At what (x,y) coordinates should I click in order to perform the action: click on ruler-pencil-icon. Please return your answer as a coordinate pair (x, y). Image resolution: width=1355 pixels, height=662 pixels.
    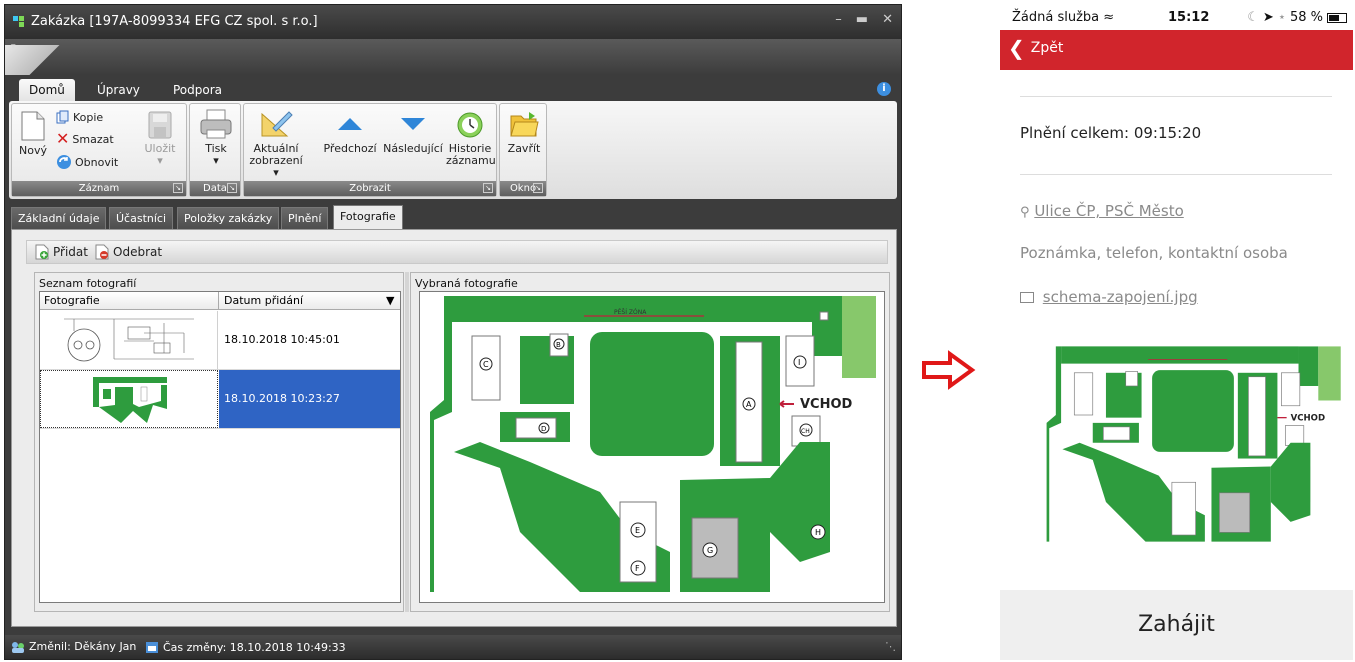
    Looking at the image, I should click on (277, 124).